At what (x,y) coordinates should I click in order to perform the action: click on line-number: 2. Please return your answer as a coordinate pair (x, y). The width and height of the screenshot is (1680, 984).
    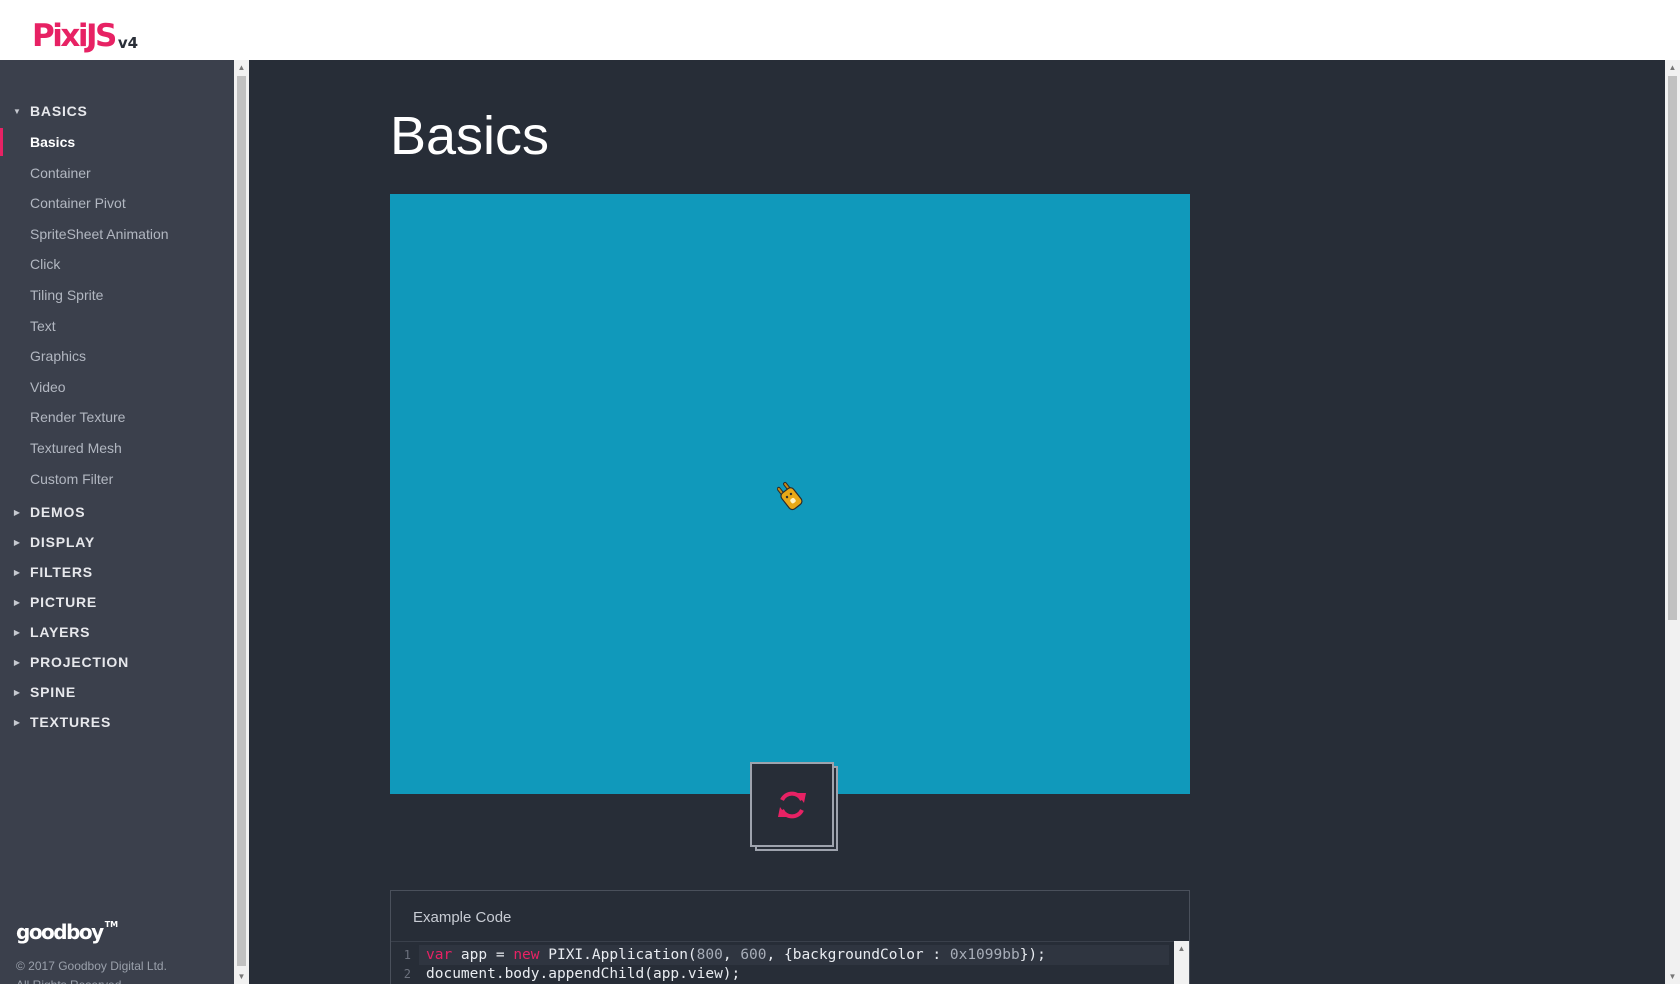
    Looking at the image, I should click on (407, 974).